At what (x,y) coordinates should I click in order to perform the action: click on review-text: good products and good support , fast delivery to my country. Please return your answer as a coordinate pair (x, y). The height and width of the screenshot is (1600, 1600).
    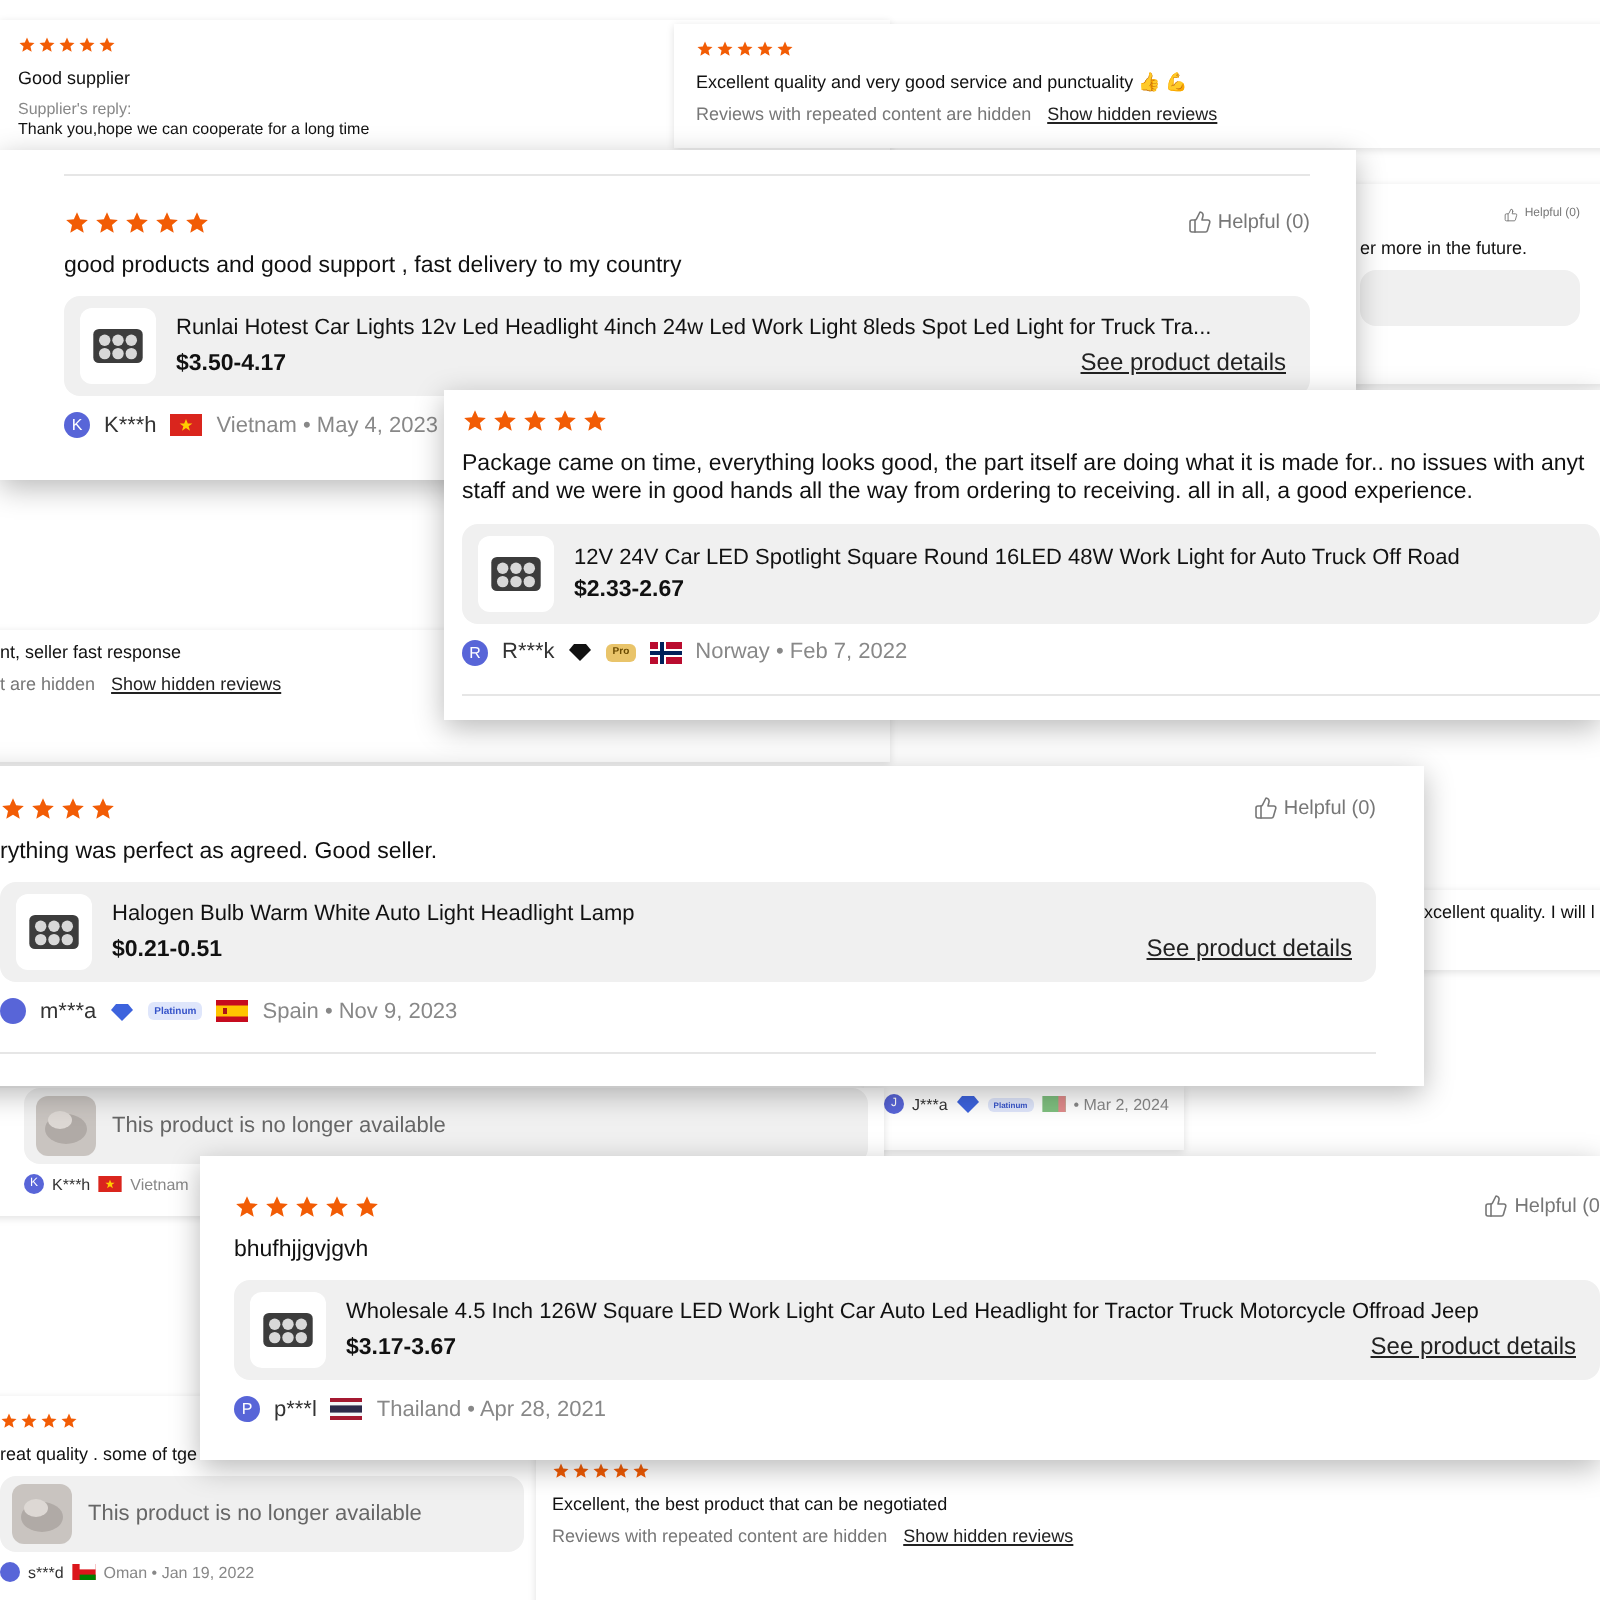
    Looking at the image, I should click on (373, 266).